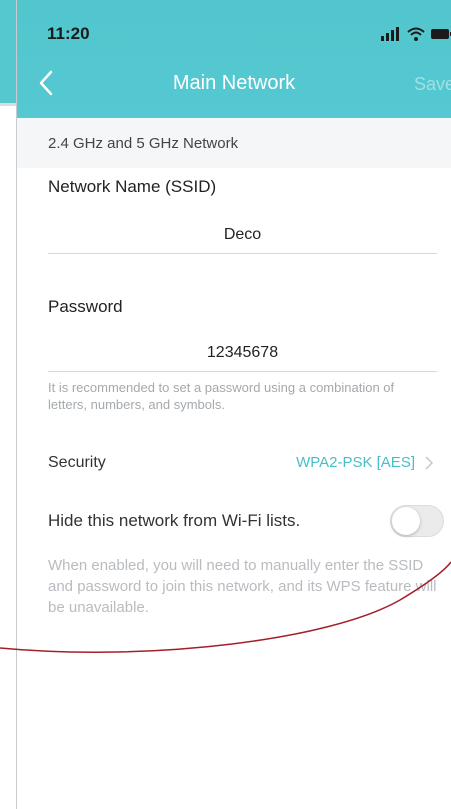 This screenshot has height=809, width=451. Describe the element at coordinates (8, 404) in the screenshot. I see `left-panel-edge` at that location.